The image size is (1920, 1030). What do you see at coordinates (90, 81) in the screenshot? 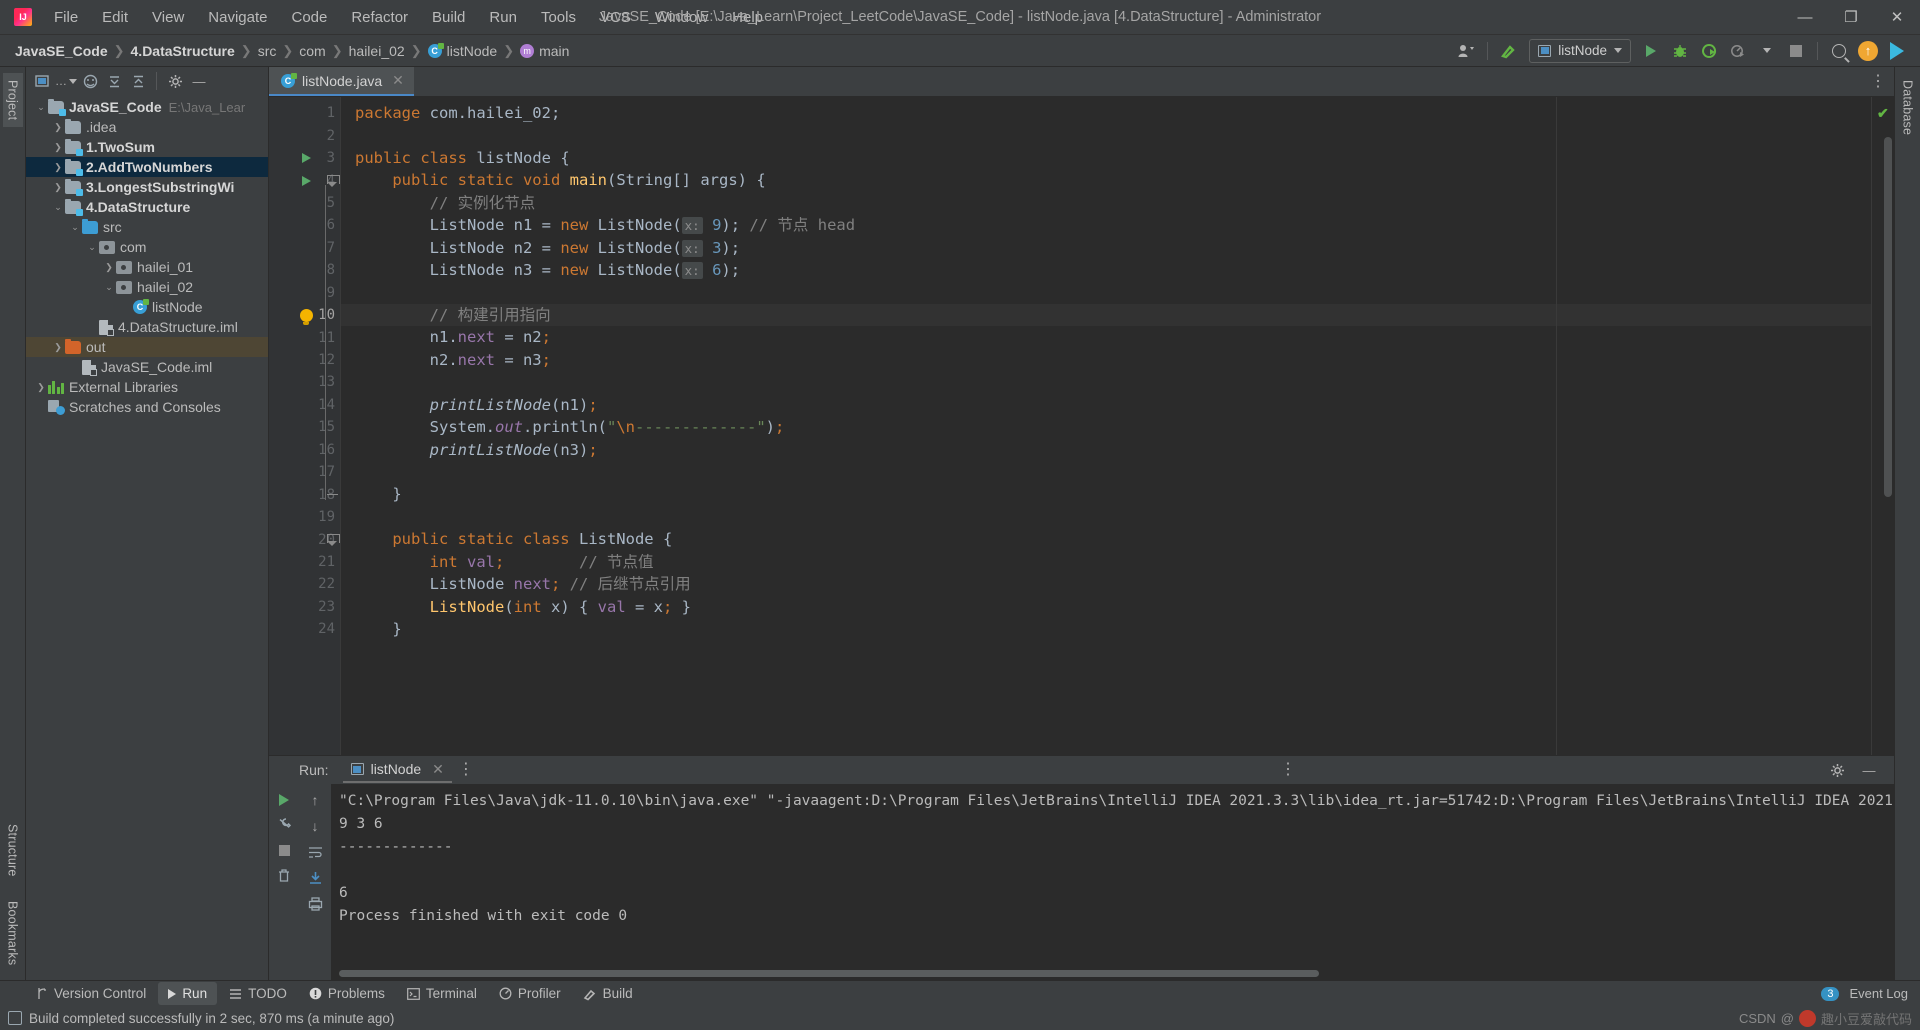
I see `locate-icon` at bounding box center [90, 81].